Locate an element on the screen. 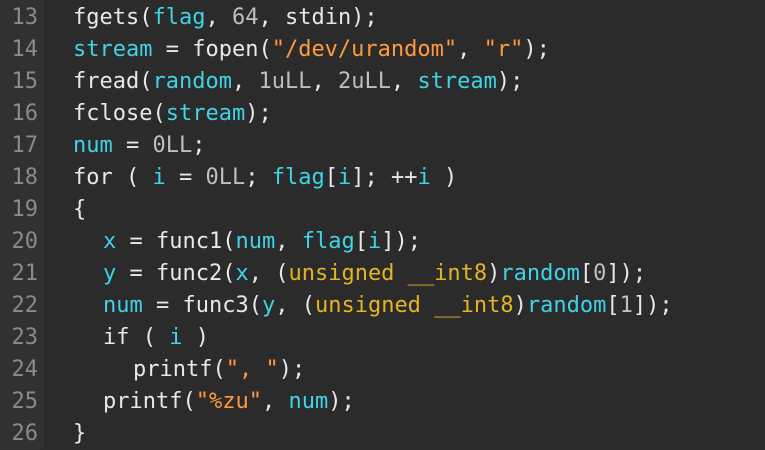 The width and height of the screenshot is (765, 450). code-line: 25 printf("%zu", num); is located at coordinates (382, 402).